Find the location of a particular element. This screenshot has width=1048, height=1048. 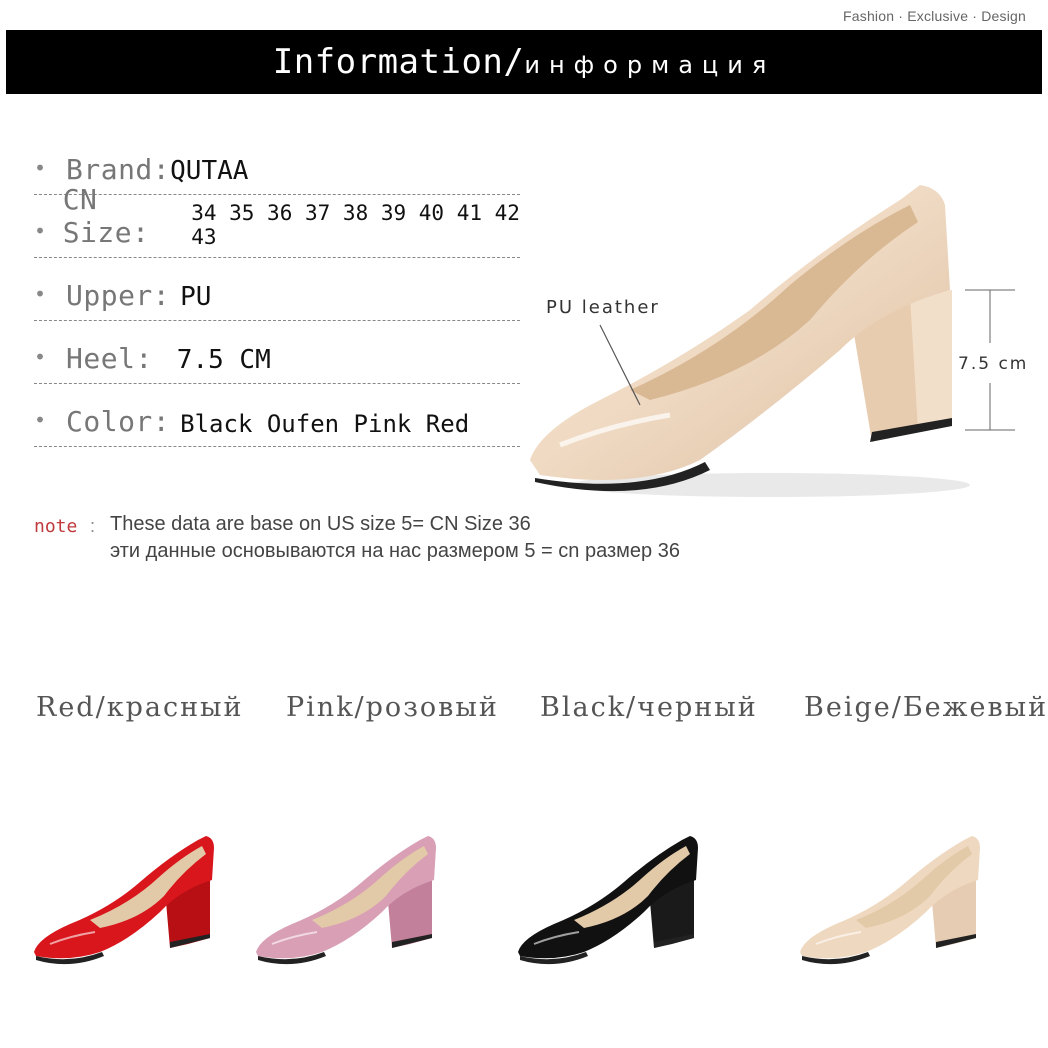

spec-label: Brand: is located at coordinates (118, 169).